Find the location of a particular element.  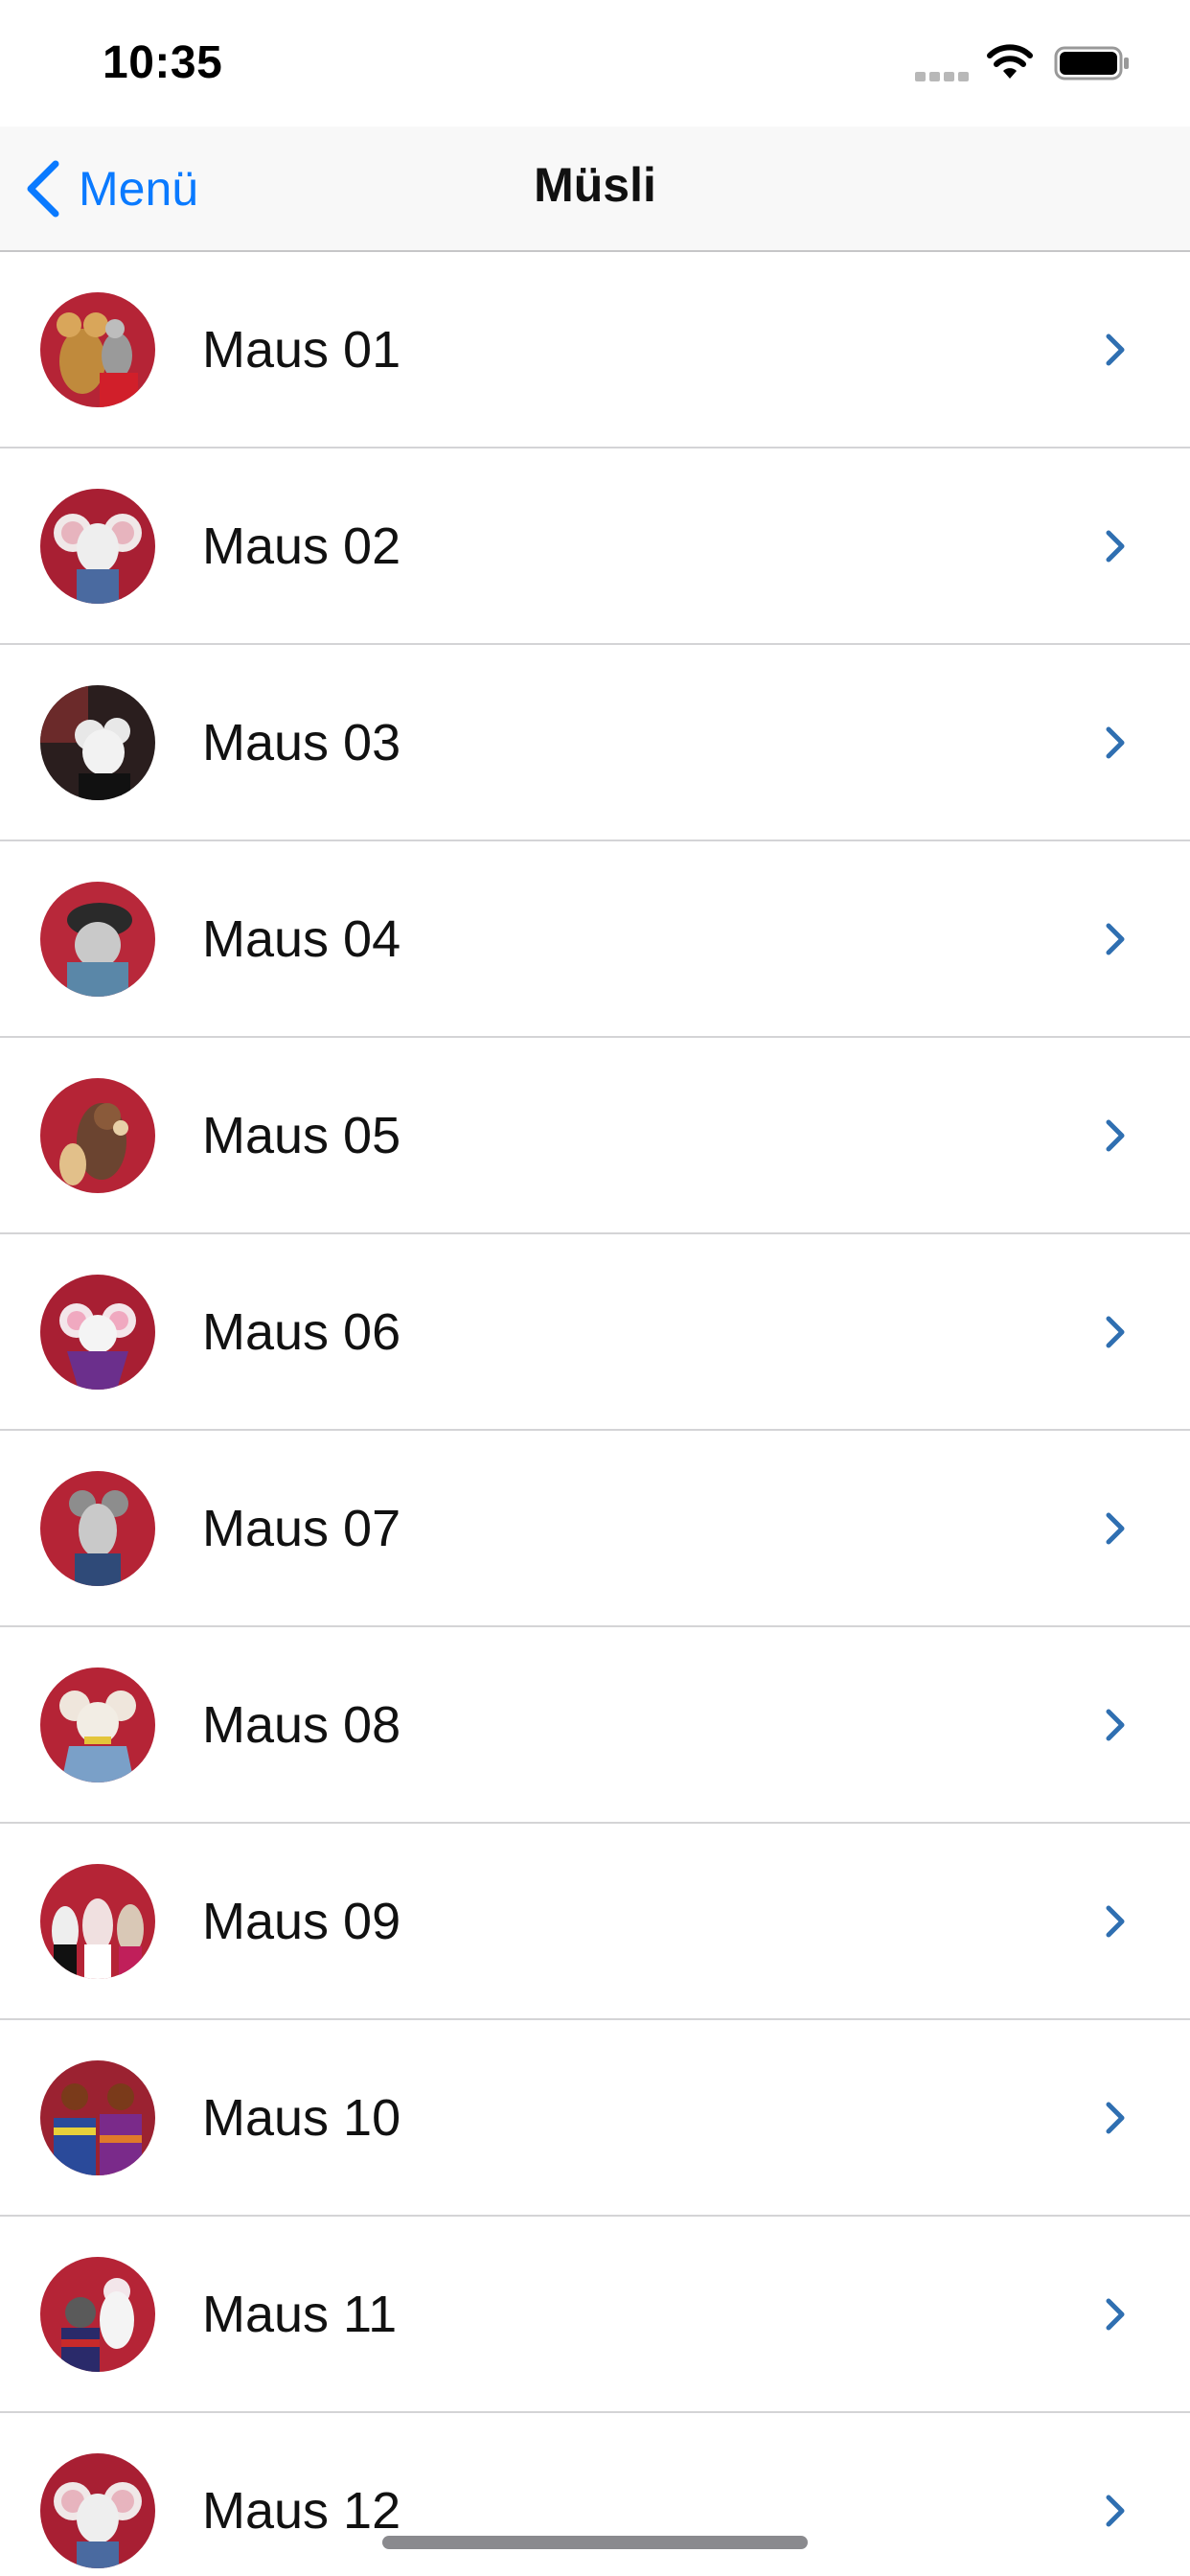

list-item: Maus 08 is located at coordinates (595, 1725).